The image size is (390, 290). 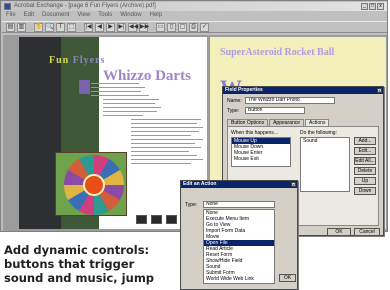 What do you see at coordinates (261, 159) in the screenshot?
I see `list-item: Mouse Exit` at bounding box center [261, 159].